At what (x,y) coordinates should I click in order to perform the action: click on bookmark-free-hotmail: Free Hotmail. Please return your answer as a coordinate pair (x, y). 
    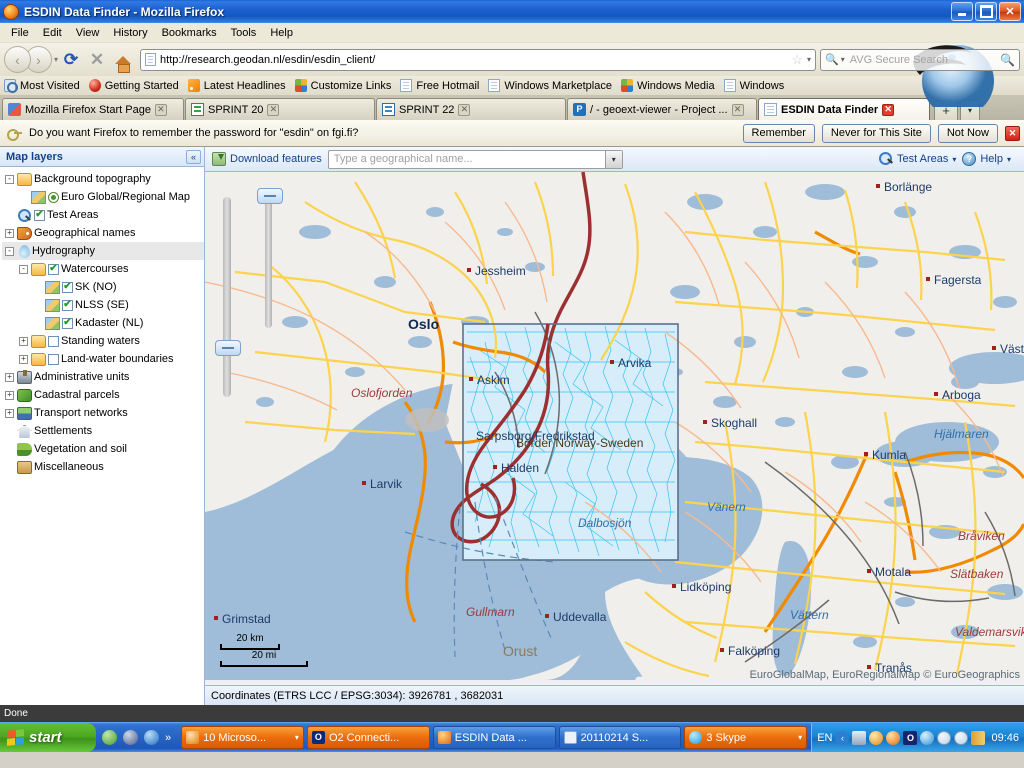
    Looking at the image, I should click on (439, 85).